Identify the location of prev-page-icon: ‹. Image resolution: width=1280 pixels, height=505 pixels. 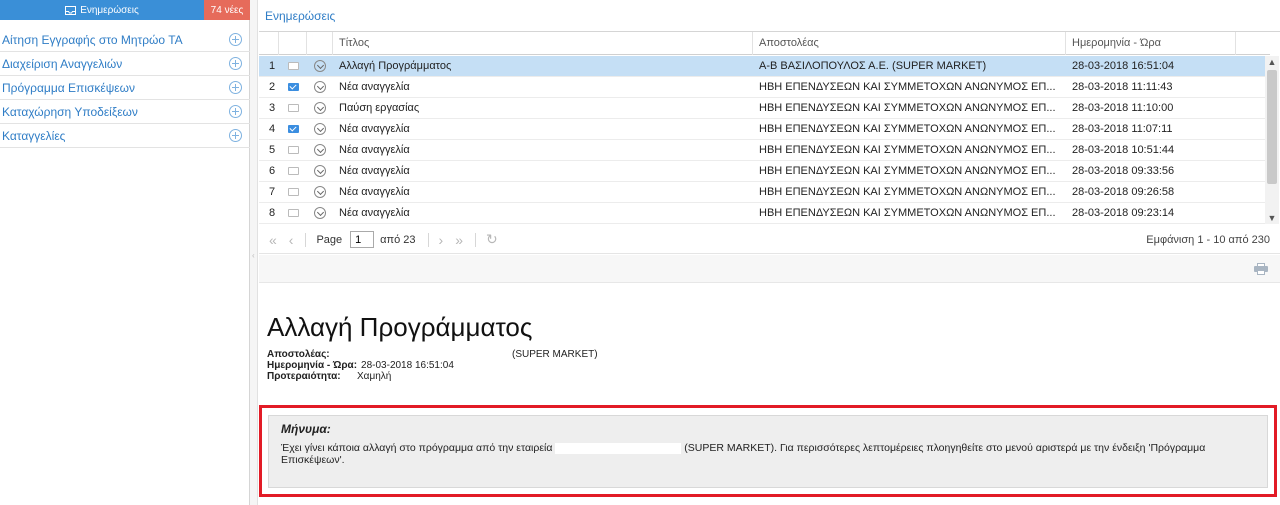
(291, 240).